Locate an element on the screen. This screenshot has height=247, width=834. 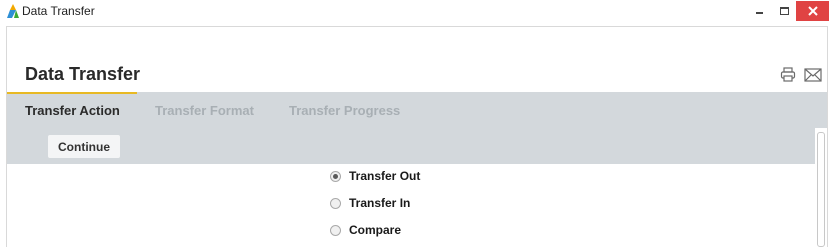
scrollbar-thumb is located at coordinates (821, 189).